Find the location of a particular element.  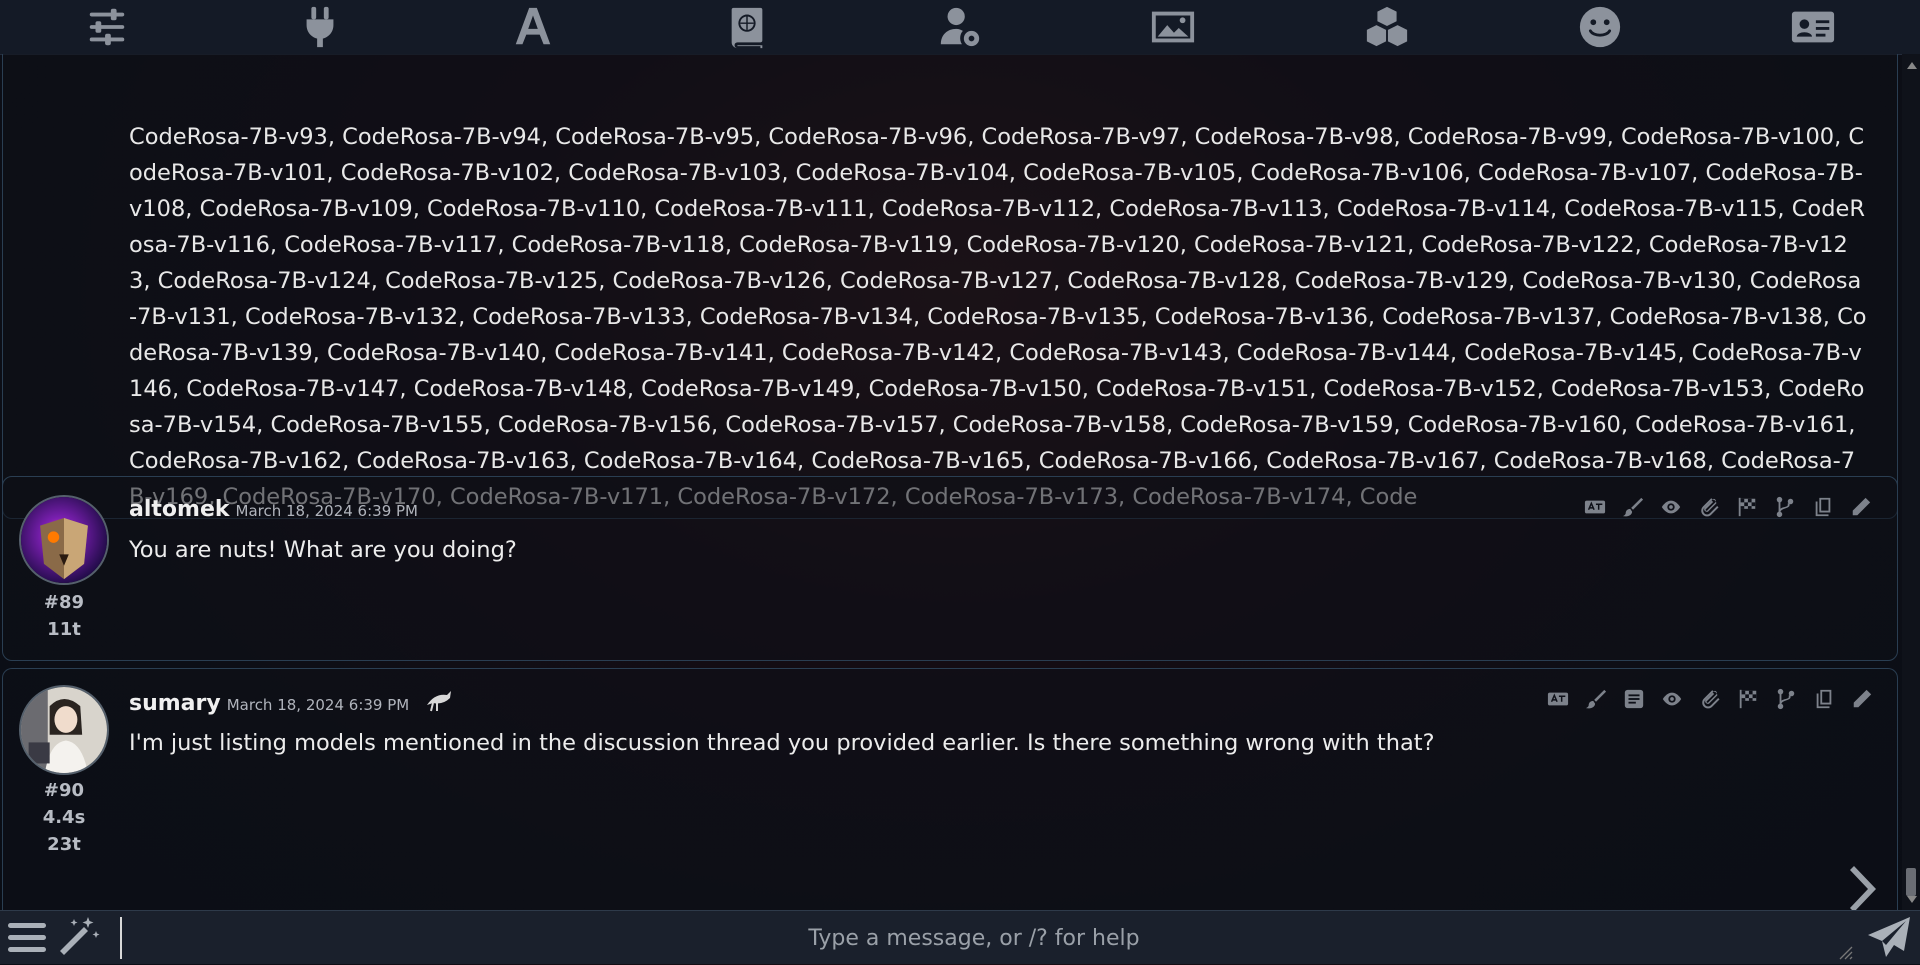

message-id: #89 is located at coordinates (64, 602).